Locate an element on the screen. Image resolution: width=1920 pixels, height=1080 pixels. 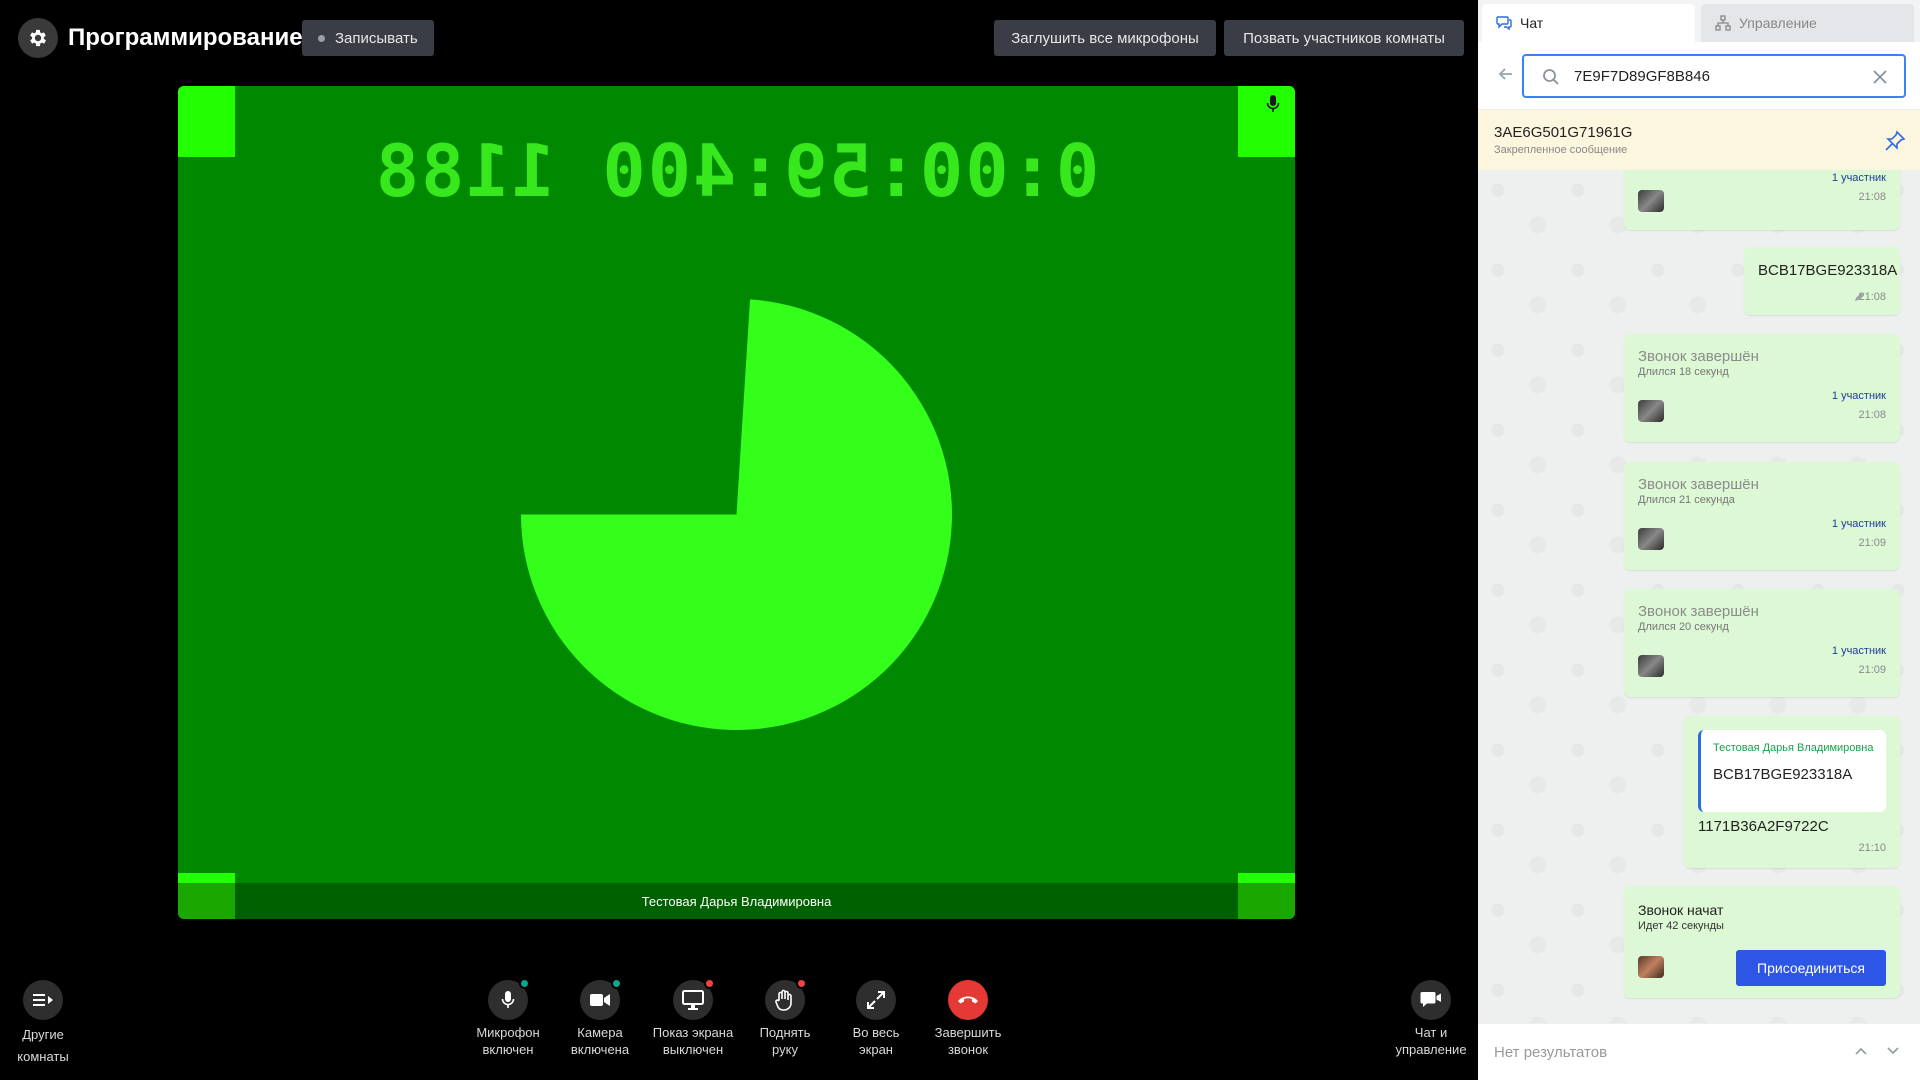
tab-manage-label: Управление is located at coordinates (1778, 23).